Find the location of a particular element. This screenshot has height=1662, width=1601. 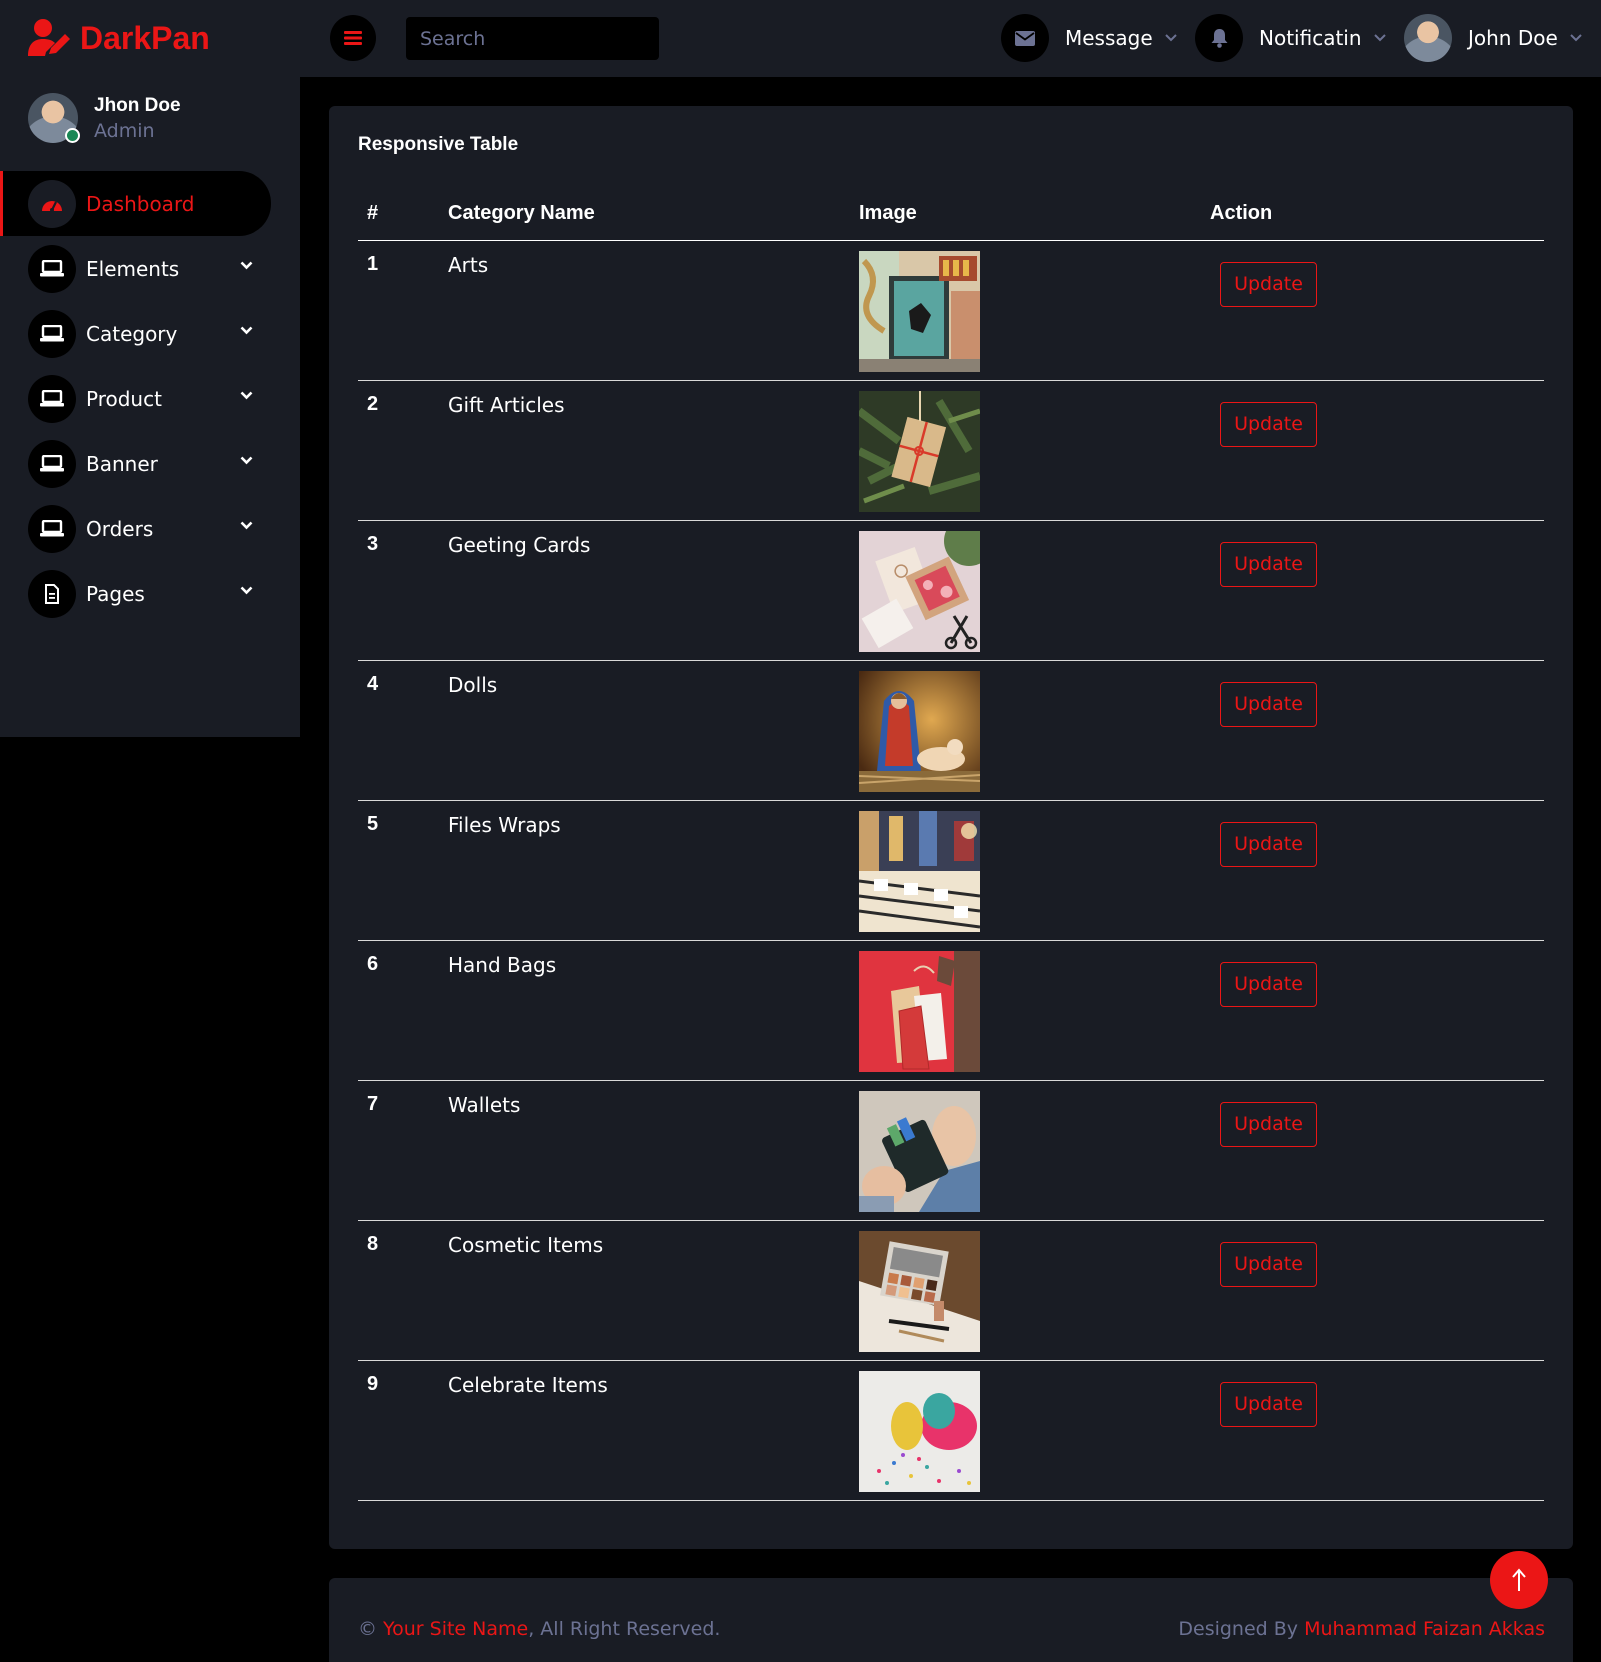

profile-role: Admin is located at coordinates (124, 130).